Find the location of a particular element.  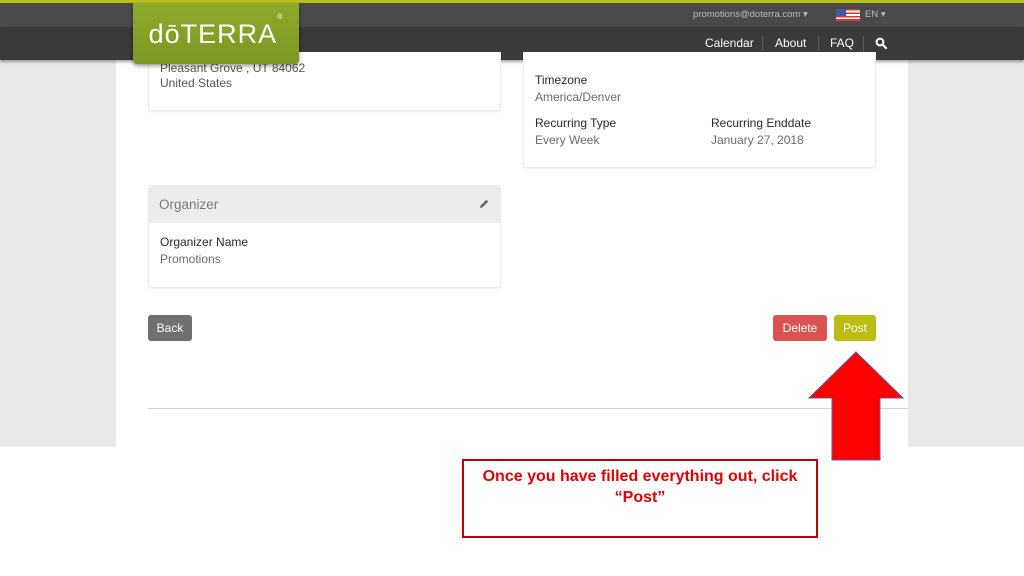

language-selector: EN ▾ is located at coordinates (875, 14).